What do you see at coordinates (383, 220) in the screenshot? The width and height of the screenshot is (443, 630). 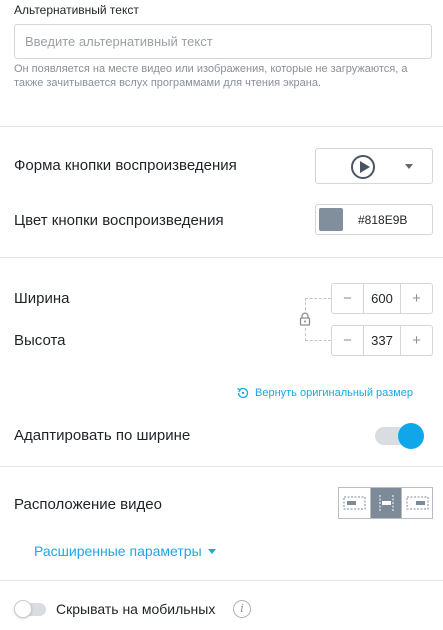 I see `color-hex-value: #818E9B` at bounding box center [383, 220].